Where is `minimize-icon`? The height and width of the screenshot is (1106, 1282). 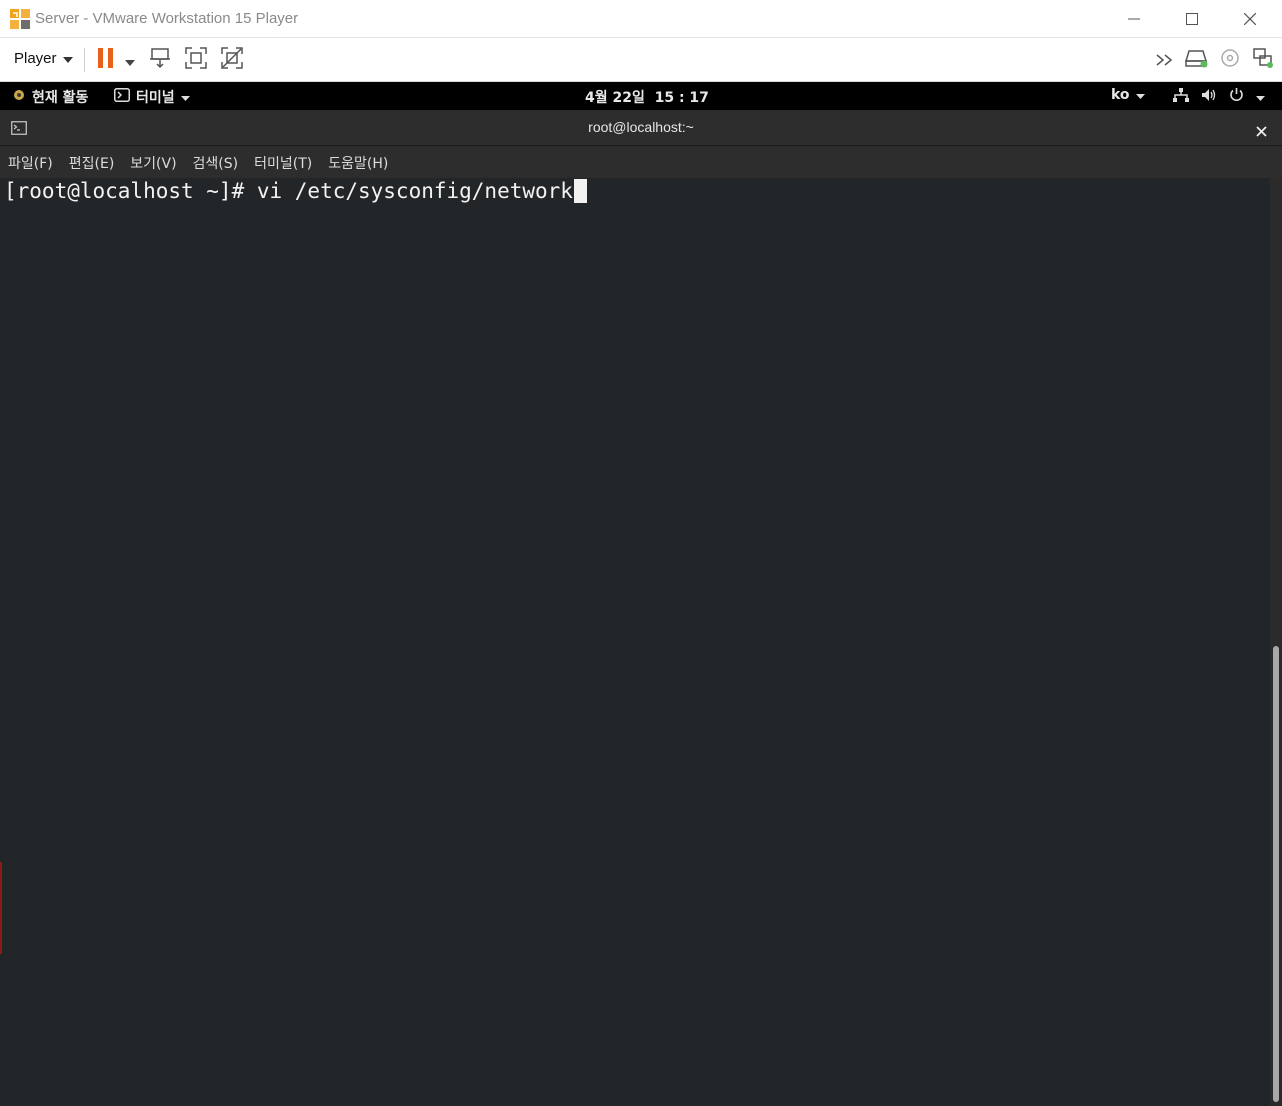 minimize-icon is located at coordinates (1134, 19).